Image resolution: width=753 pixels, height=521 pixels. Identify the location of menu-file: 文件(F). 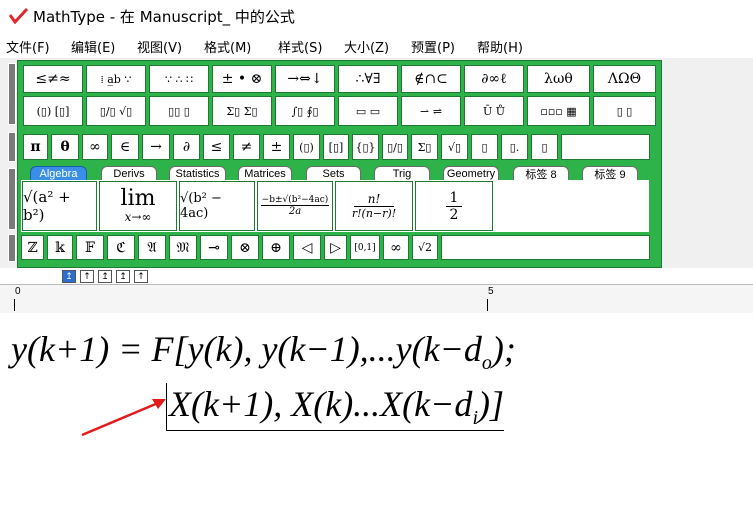
(28, 46).